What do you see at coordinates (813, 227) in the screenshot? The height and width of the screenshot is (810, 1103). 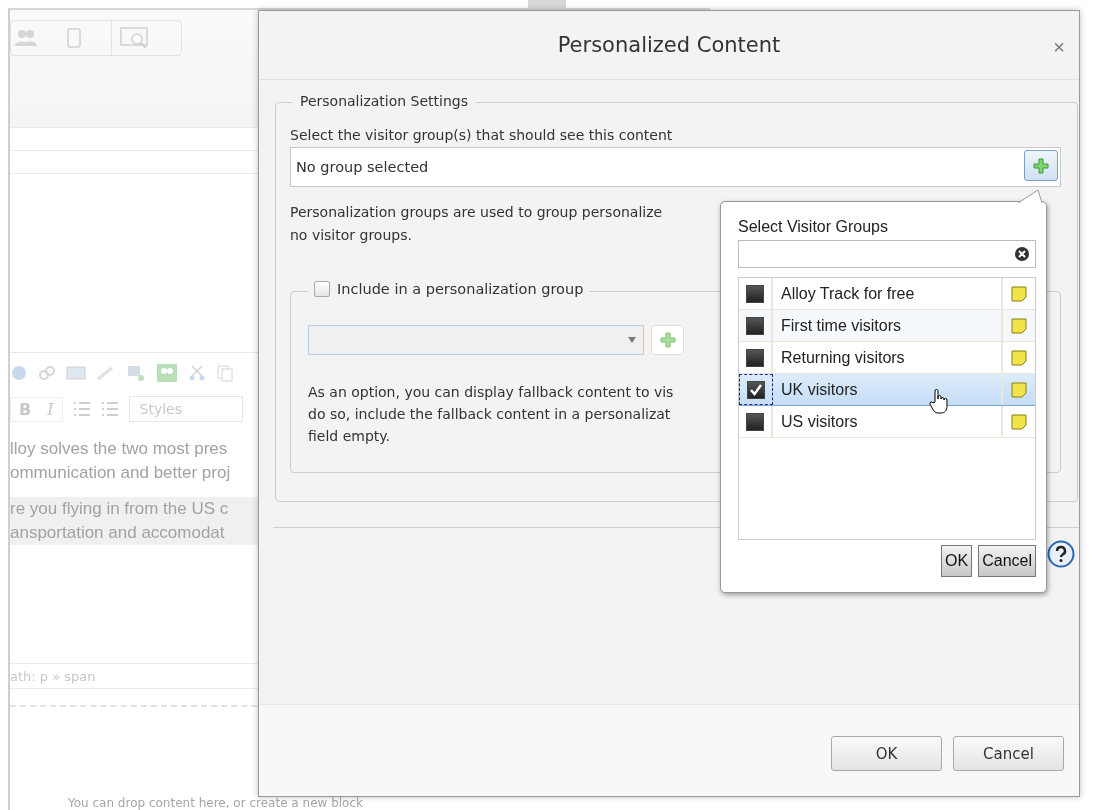 I see `popup-title: Select Visitor Groups` at bounding box center [813, 227].